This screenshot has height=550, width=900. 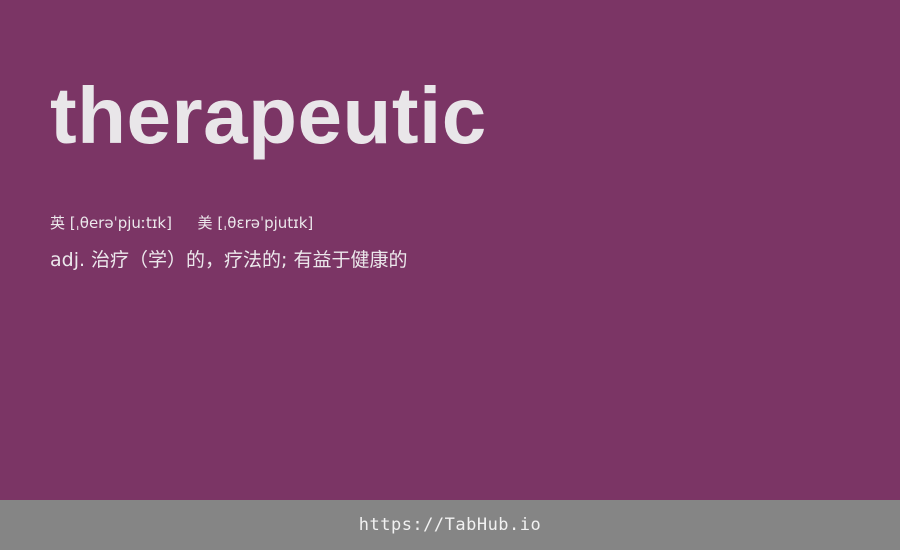 I want to click on uk-phonetic: [ˌθerəˈpjuːtɪk], so click(x=120, y=223).